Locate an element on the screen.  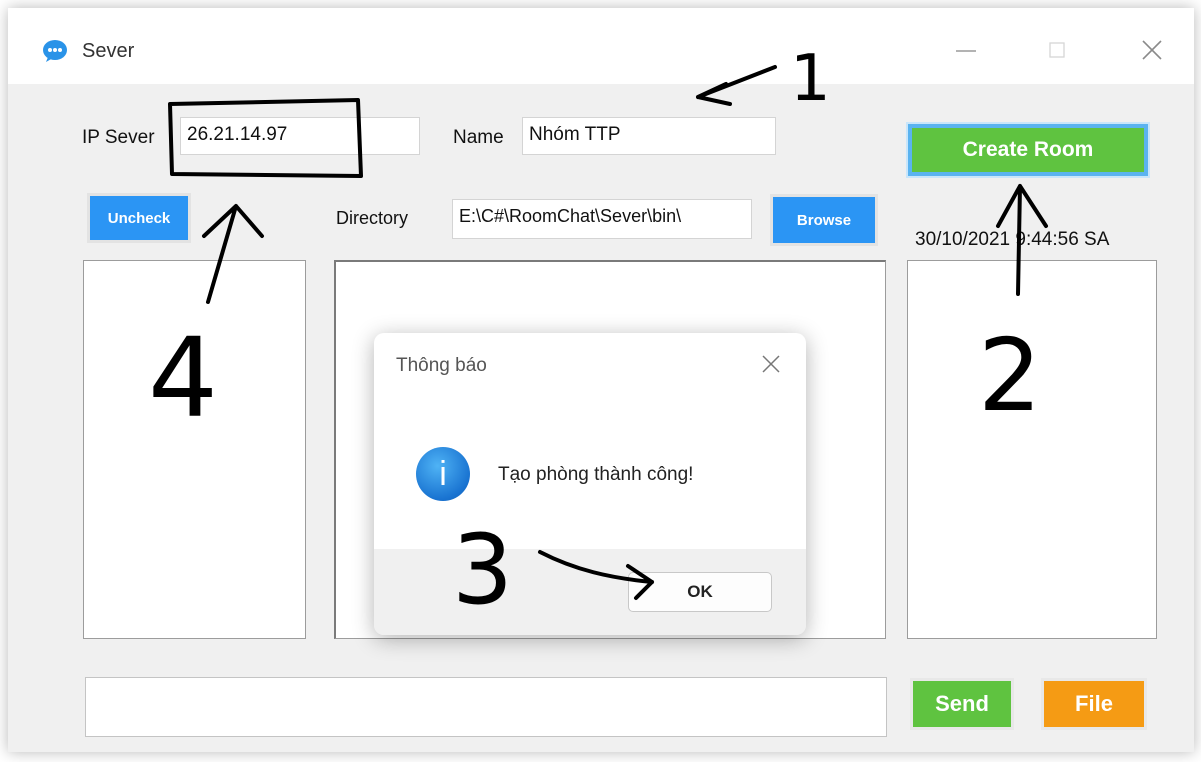
create-room-button: Create Room is located at coordinates (1028, 150).